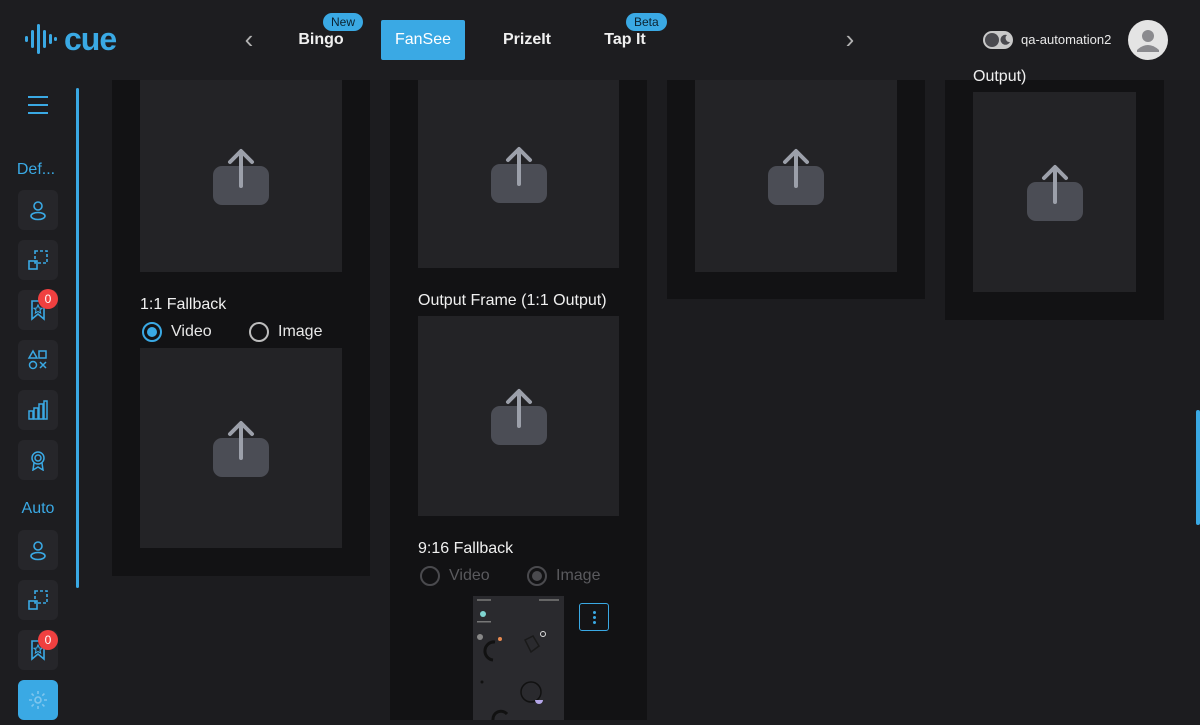 The width and height of the screenshot is (1200, 725). I want to click on tab-fansee: FanSee, so click(423, 40).